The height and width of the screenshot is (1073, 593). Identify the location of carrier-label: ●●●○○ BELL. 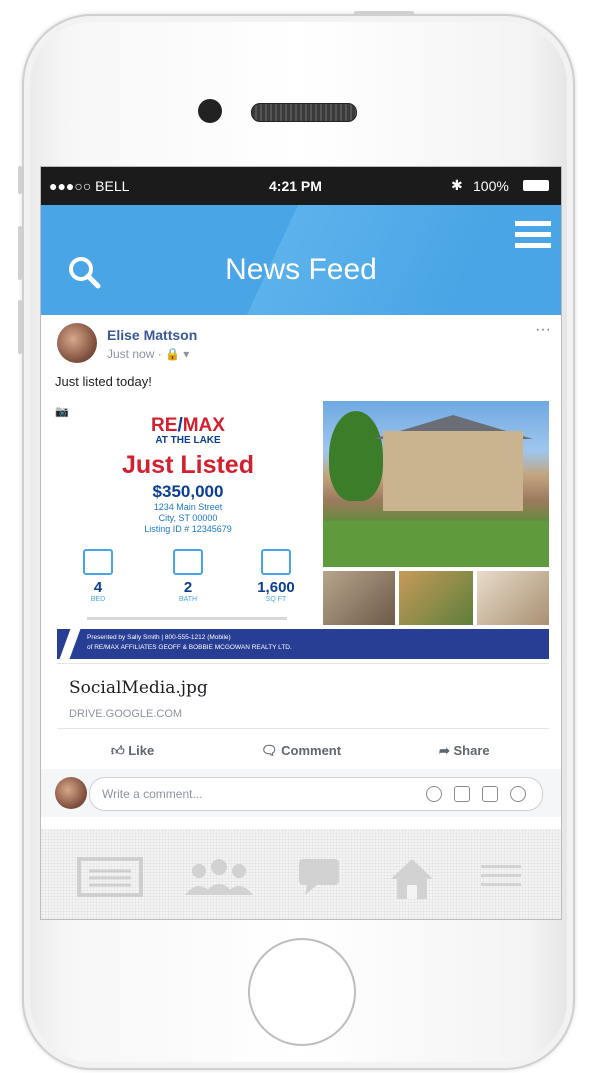
(89, 186).